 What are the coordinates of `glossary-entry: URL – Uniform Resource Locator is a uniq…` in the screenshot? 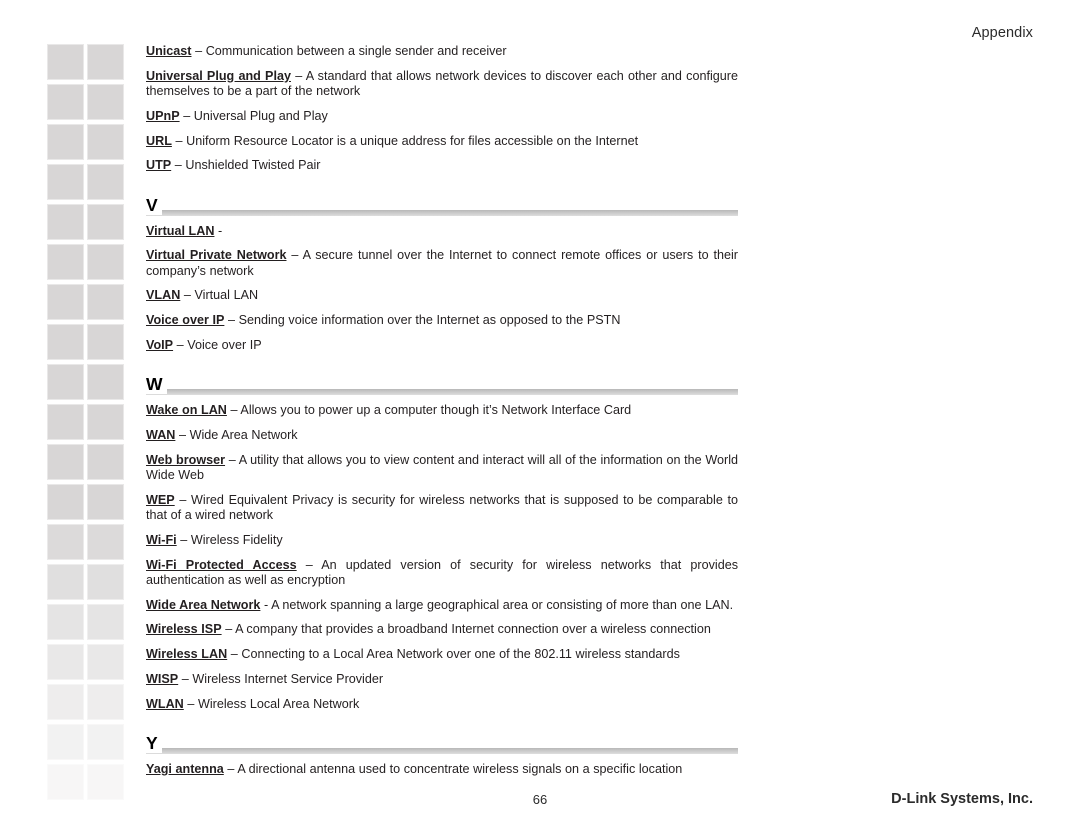 It's located at (392, 140).